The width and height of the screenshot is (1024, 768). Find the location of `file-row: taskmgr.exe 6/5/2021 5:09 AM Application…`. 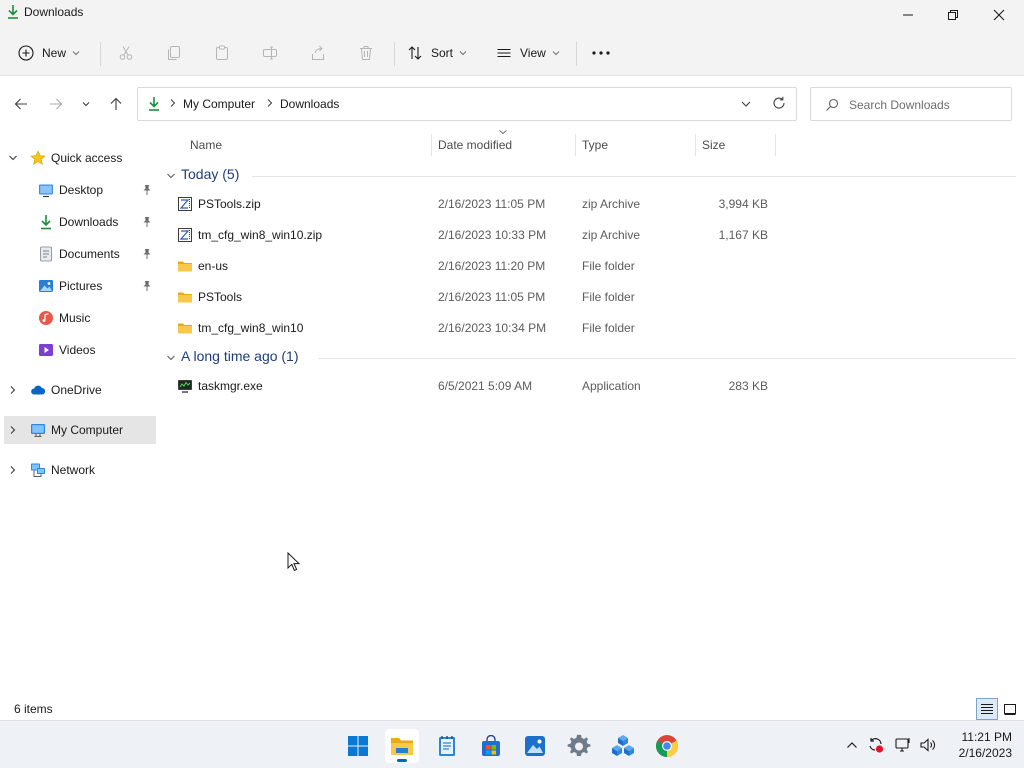

file-row: taskmgr.exe 6/5/2021 5:09 AM Application… is located at coordinates (480, 386).